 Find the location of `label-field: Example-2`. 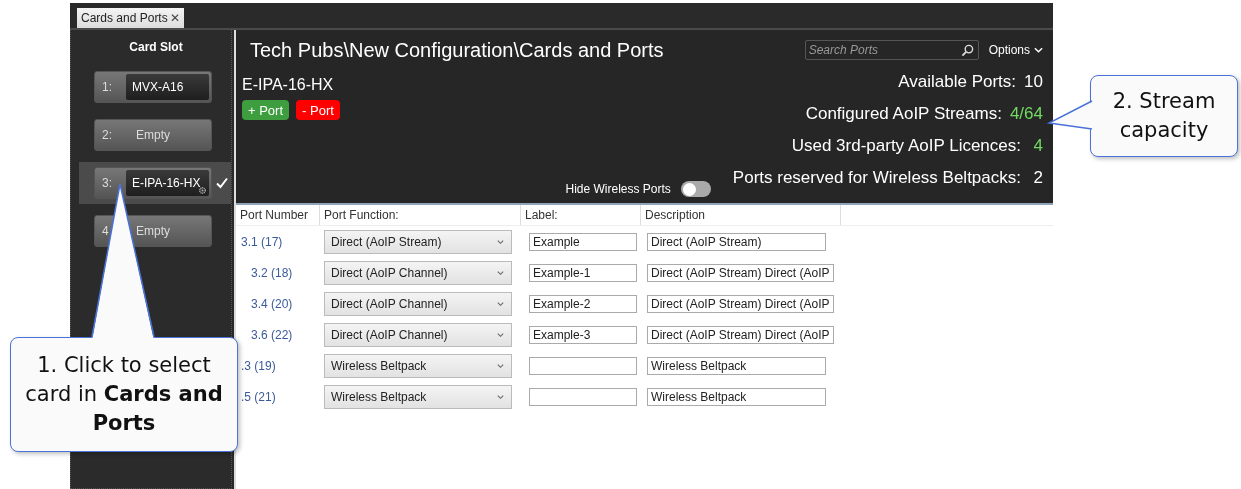

label-field: Example-2 is located at coordinates (583, 303).